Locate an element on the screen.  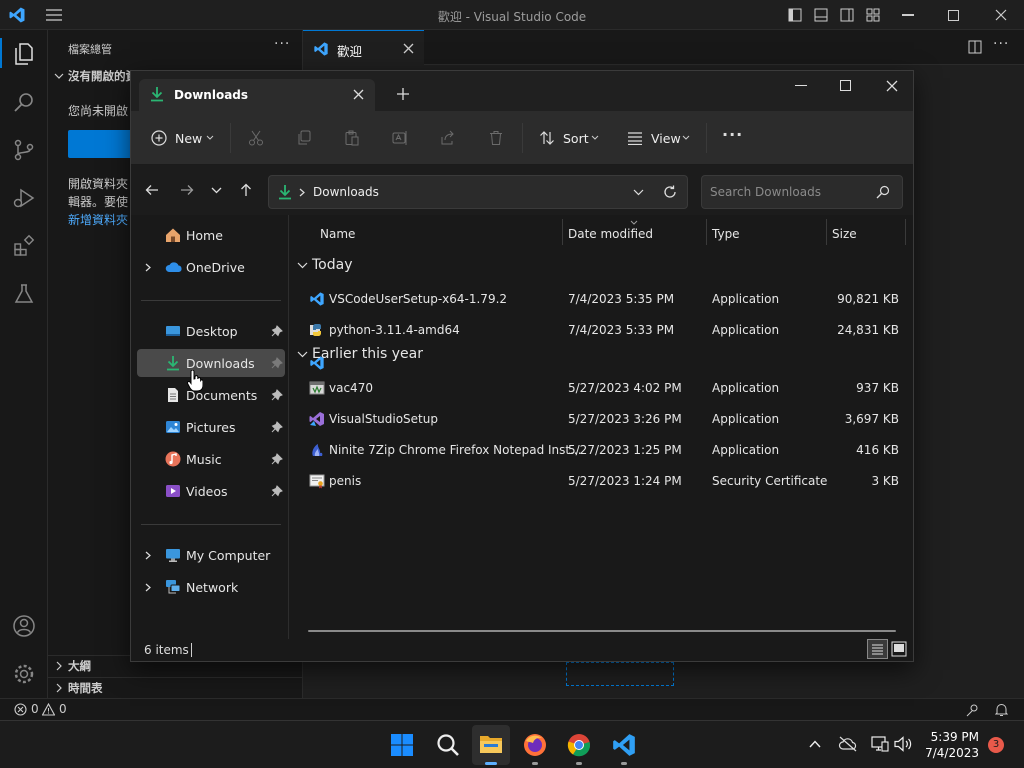
chrome-icon is located at coordinates (579, 745).